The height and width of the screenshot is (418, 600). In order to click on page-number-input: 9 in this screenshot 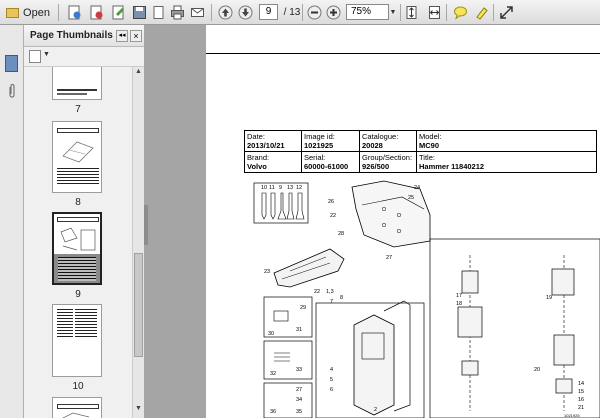, I will do `click(268, 12)`.